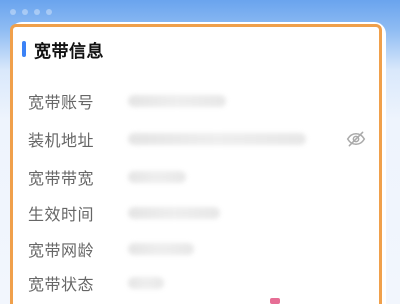 The image size is (400, 304). Describe the element at coordinates (356, 139) in the screenshot. I see `eye-hidden-icon` at that location.